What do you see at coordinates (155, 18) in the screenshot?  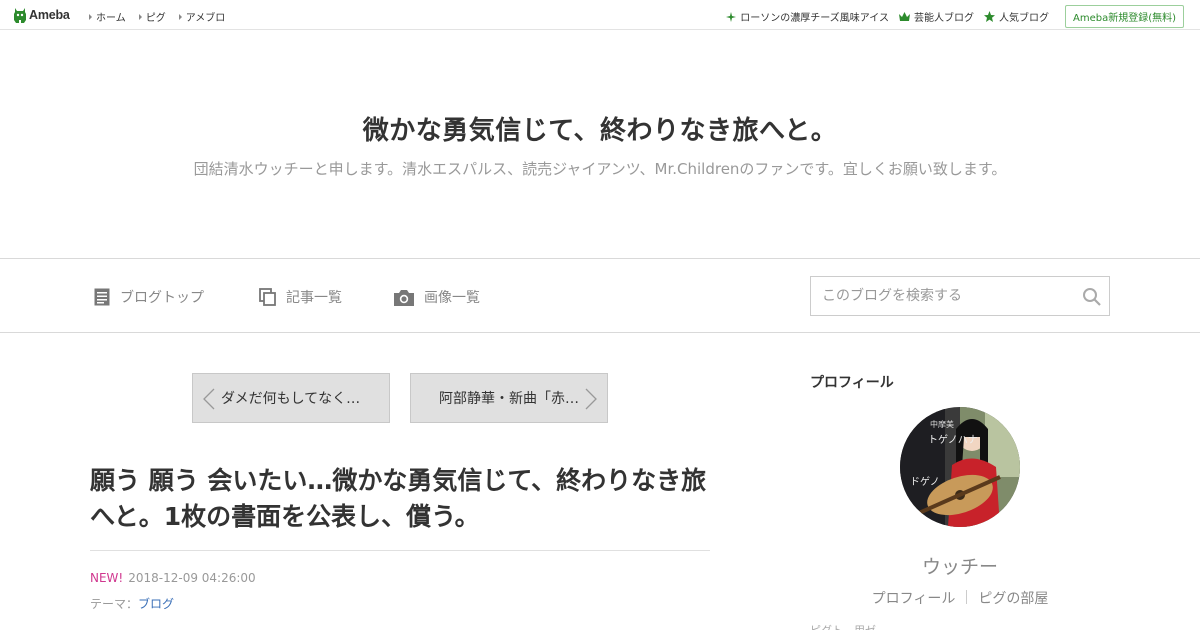 I see `global-nav-pigg-label: ピグ` at bounding box center [155, 18].